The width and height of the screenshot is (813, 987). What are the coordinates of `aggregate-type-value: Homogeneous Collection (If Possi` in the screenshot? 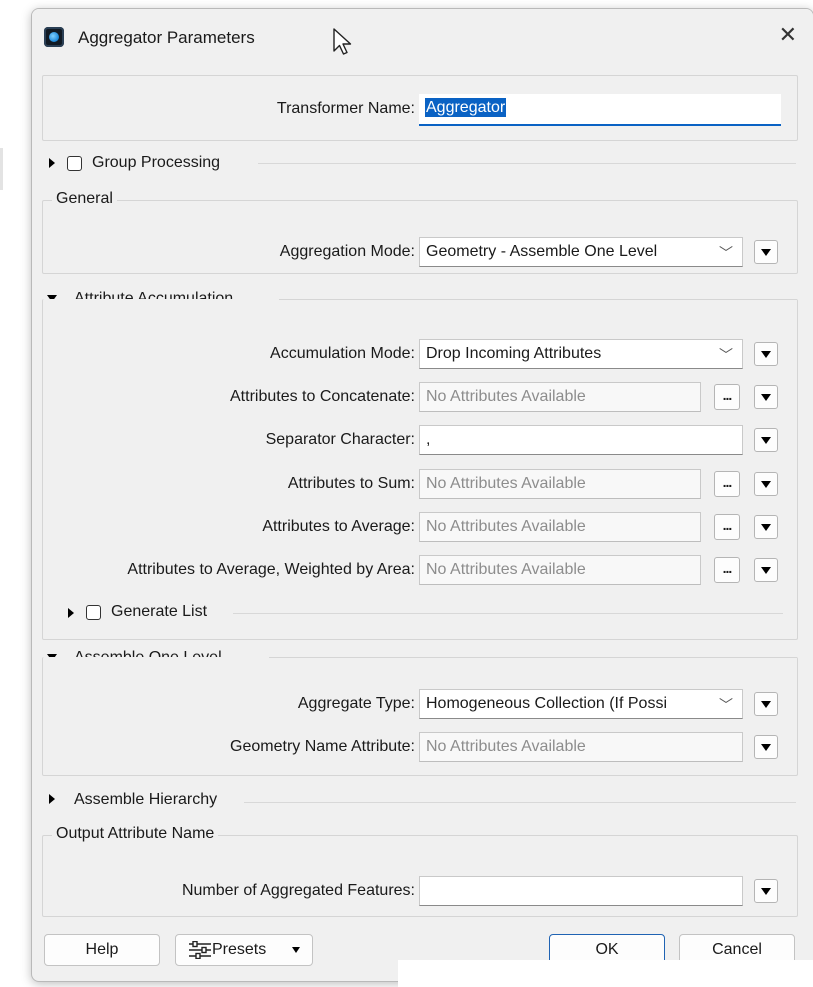 It's located at (547, 703).